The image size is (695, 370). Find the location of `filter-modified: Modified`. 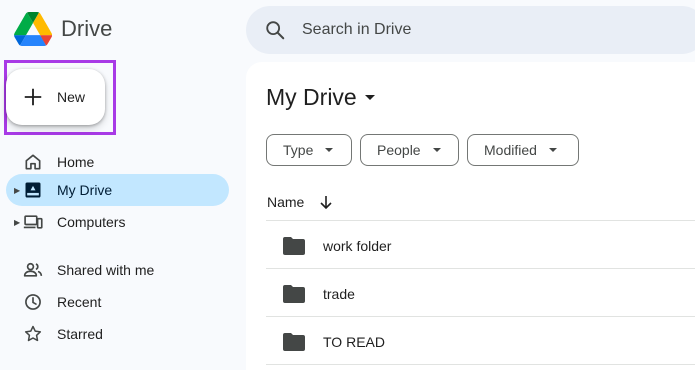

filter-modified: Modified is located at coordinates (523, 150).